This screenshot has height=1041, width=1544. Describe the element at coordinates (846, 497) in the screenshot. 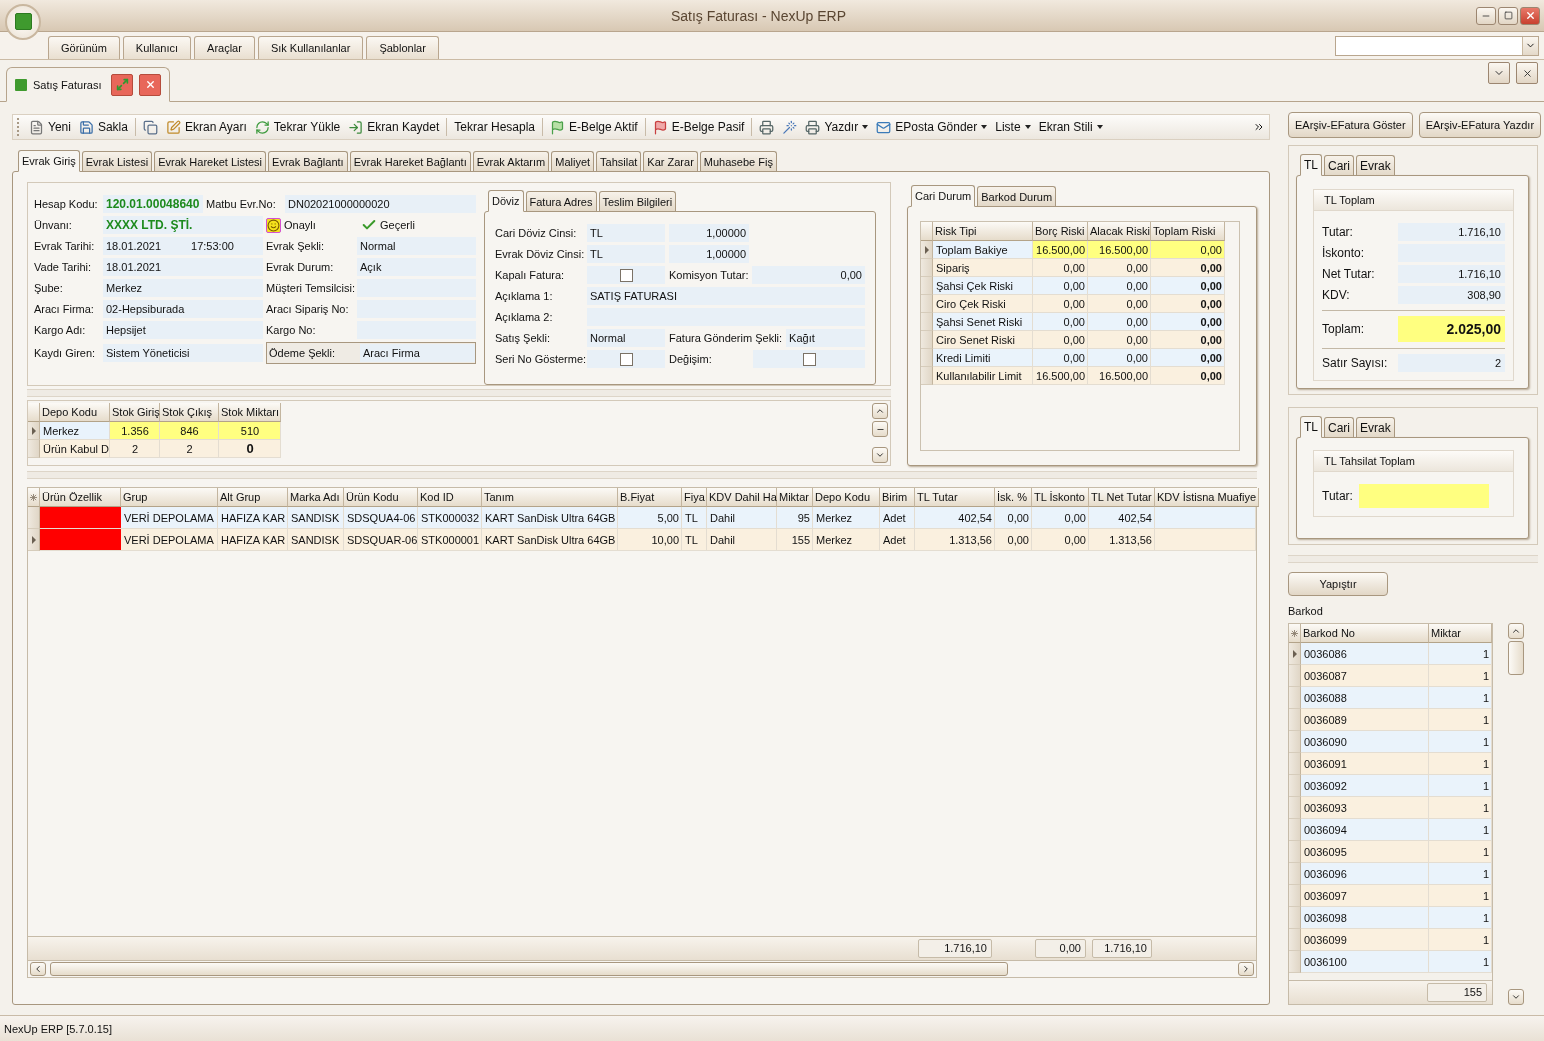

I see `column-header: Depo Kodu` at that location.